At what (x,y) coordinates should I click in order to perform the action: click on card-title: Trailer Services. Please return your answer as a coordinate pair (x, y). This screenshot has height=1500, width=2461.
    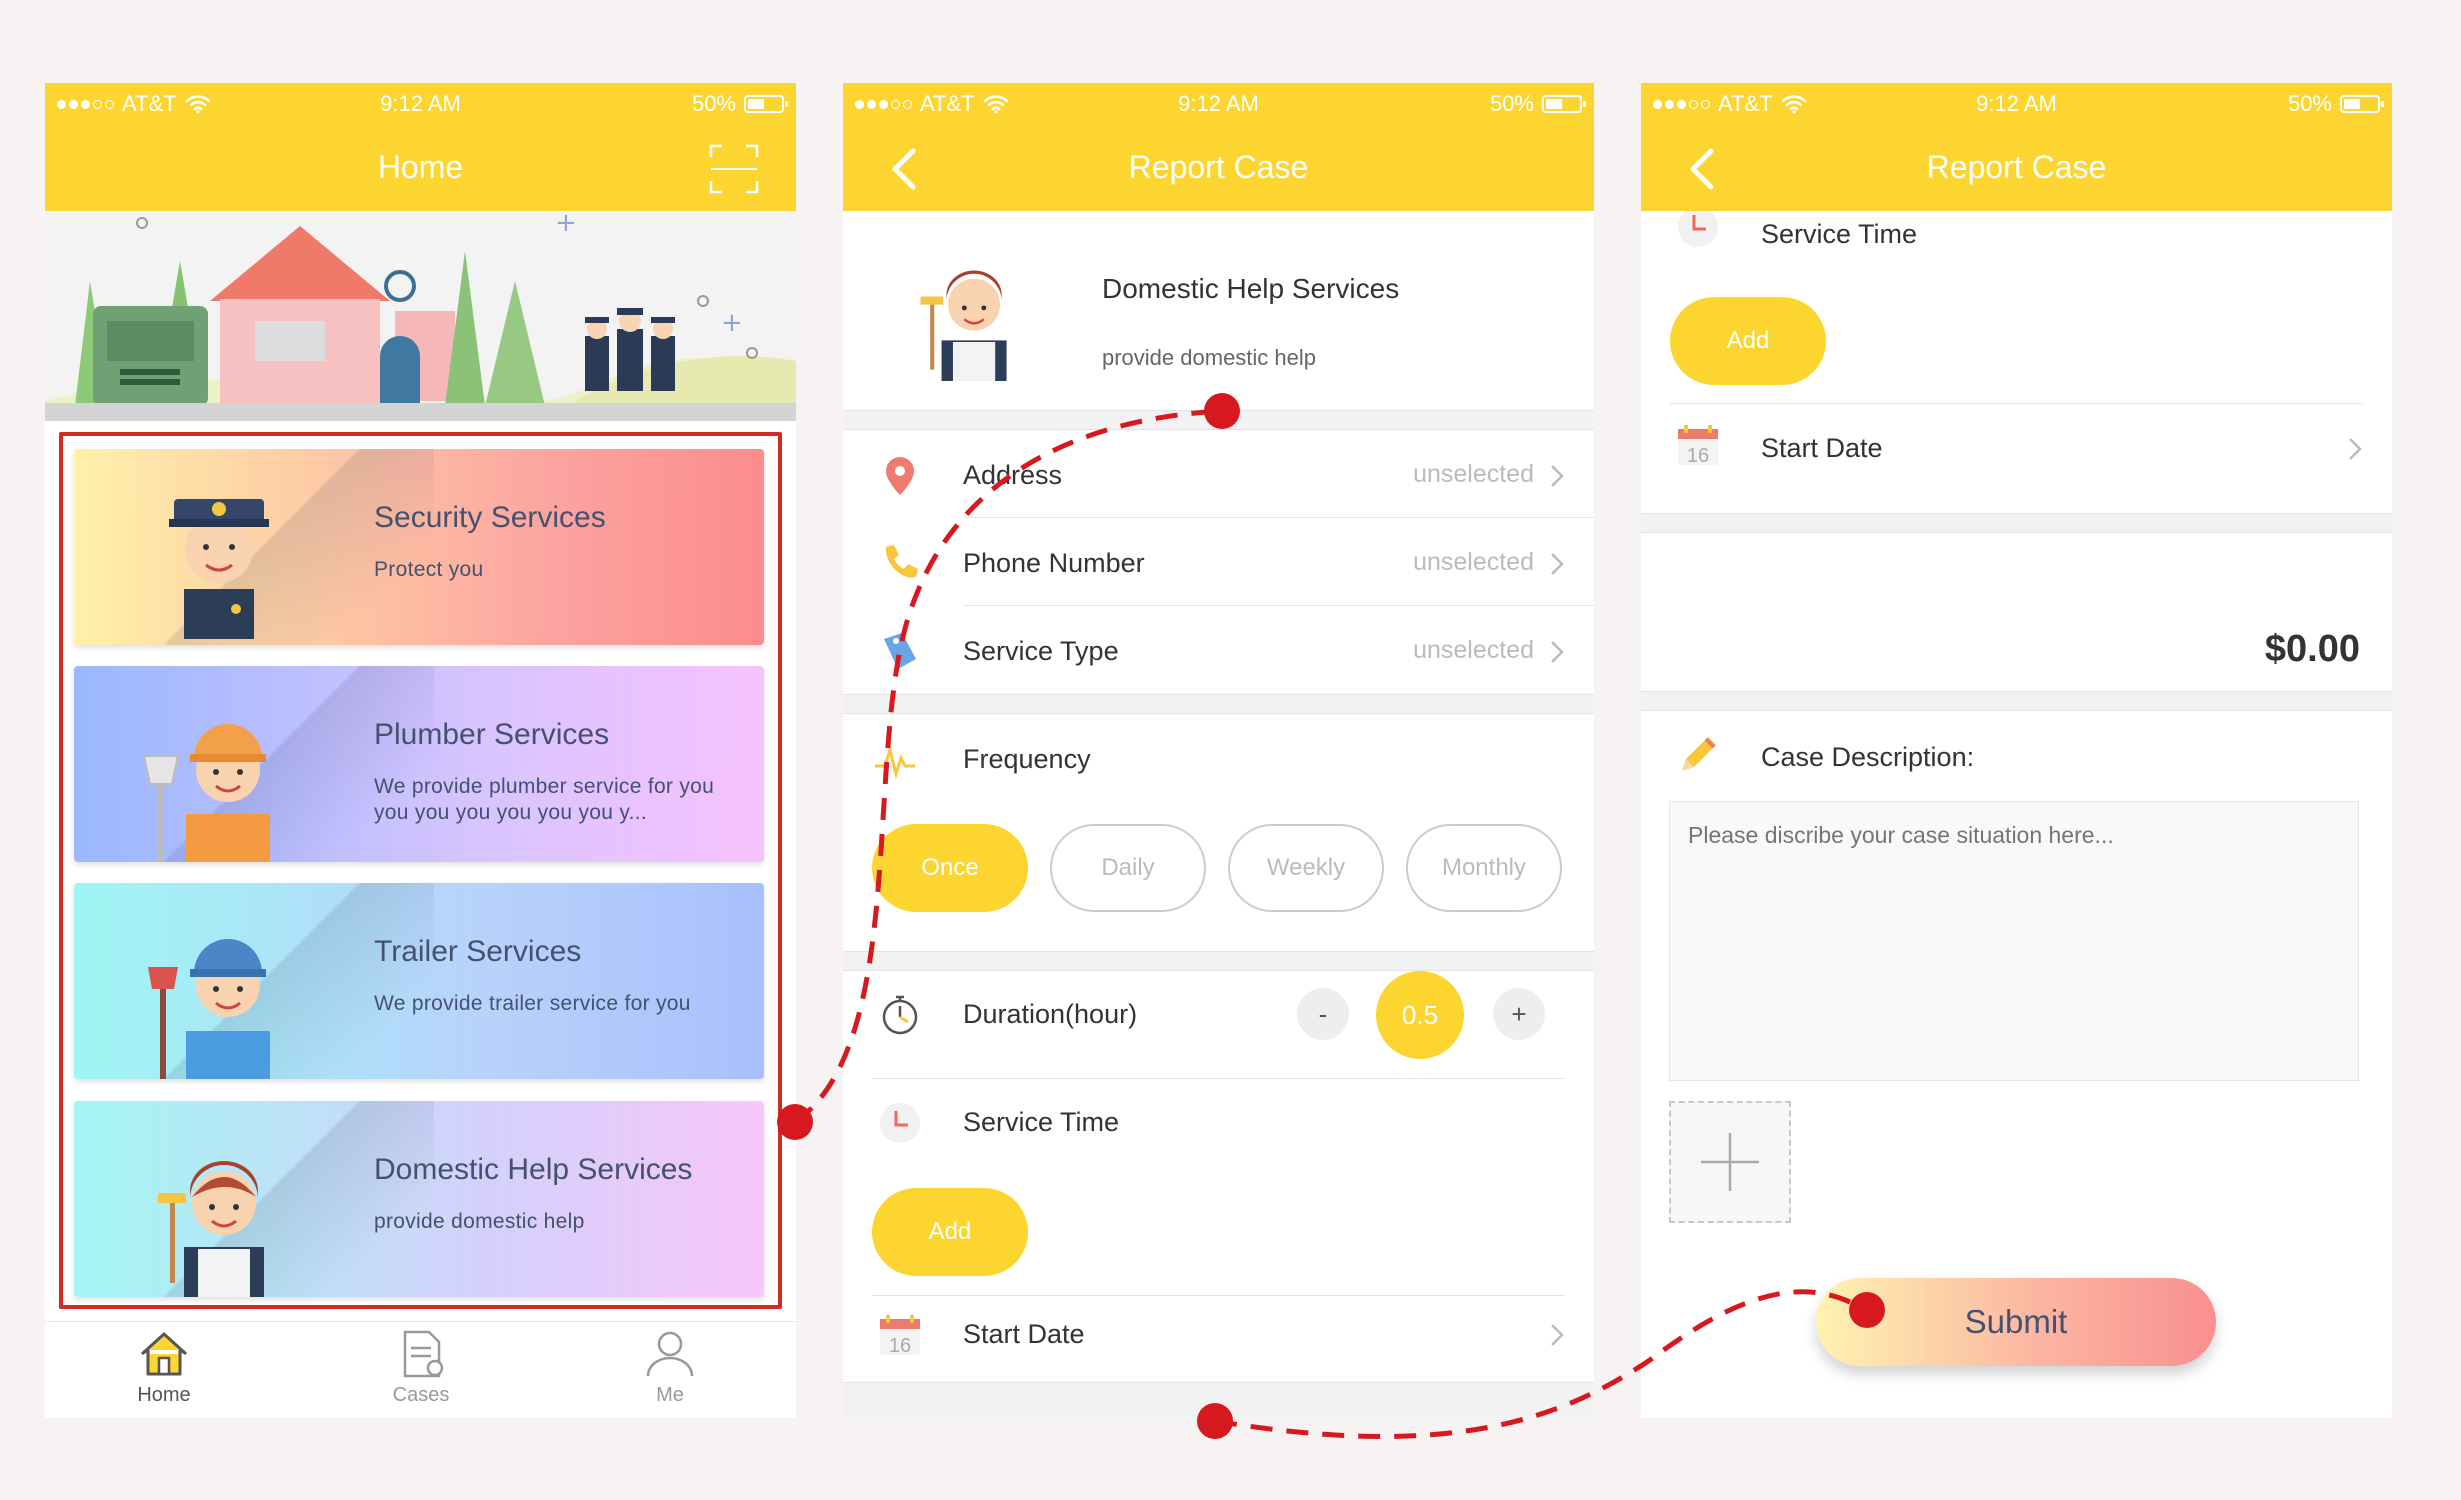
    Looking at the image, I should click on (478, 951).